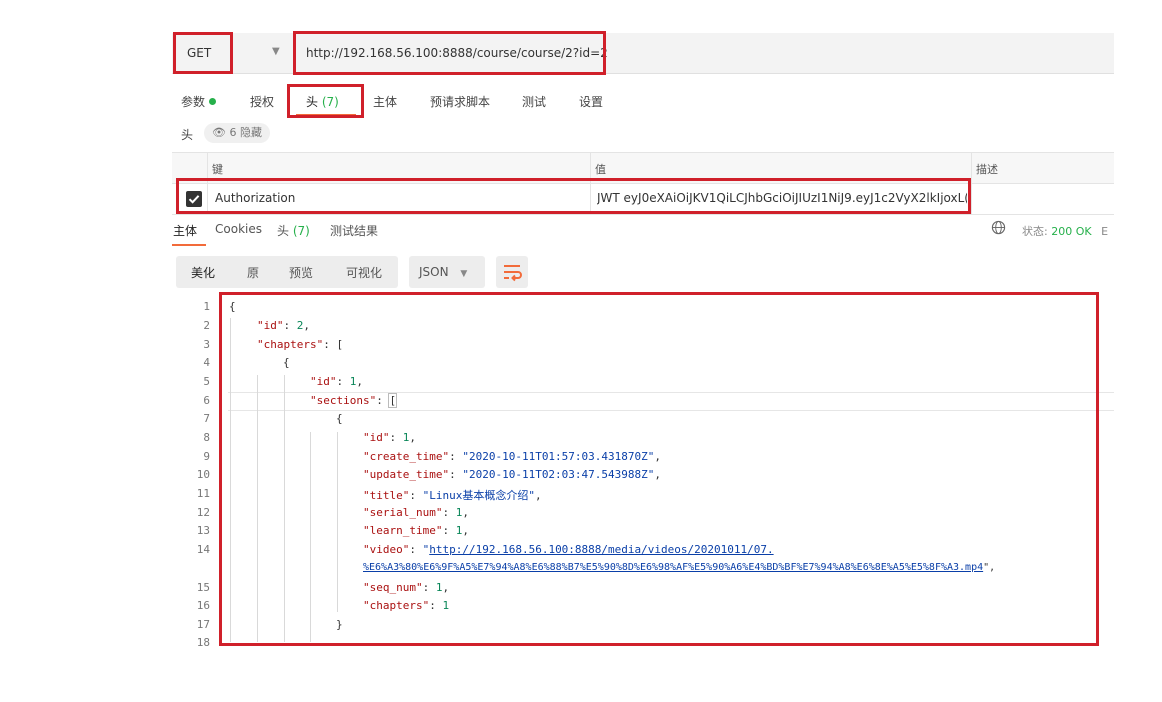  What do you see at coordinates (434, 272) in the screenshot?
I see `format-select-label: JSON` at bounding box center [434, 272].